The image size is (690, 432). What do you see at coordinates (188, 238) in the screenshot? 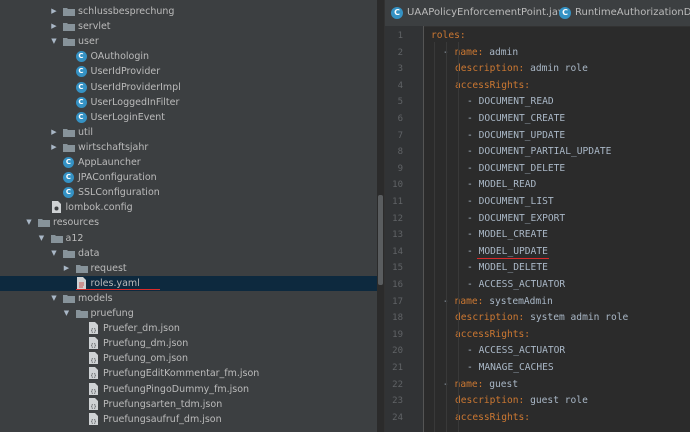
I see `tree-item-a12: ▼ a12` at bounding box center [188, 238].